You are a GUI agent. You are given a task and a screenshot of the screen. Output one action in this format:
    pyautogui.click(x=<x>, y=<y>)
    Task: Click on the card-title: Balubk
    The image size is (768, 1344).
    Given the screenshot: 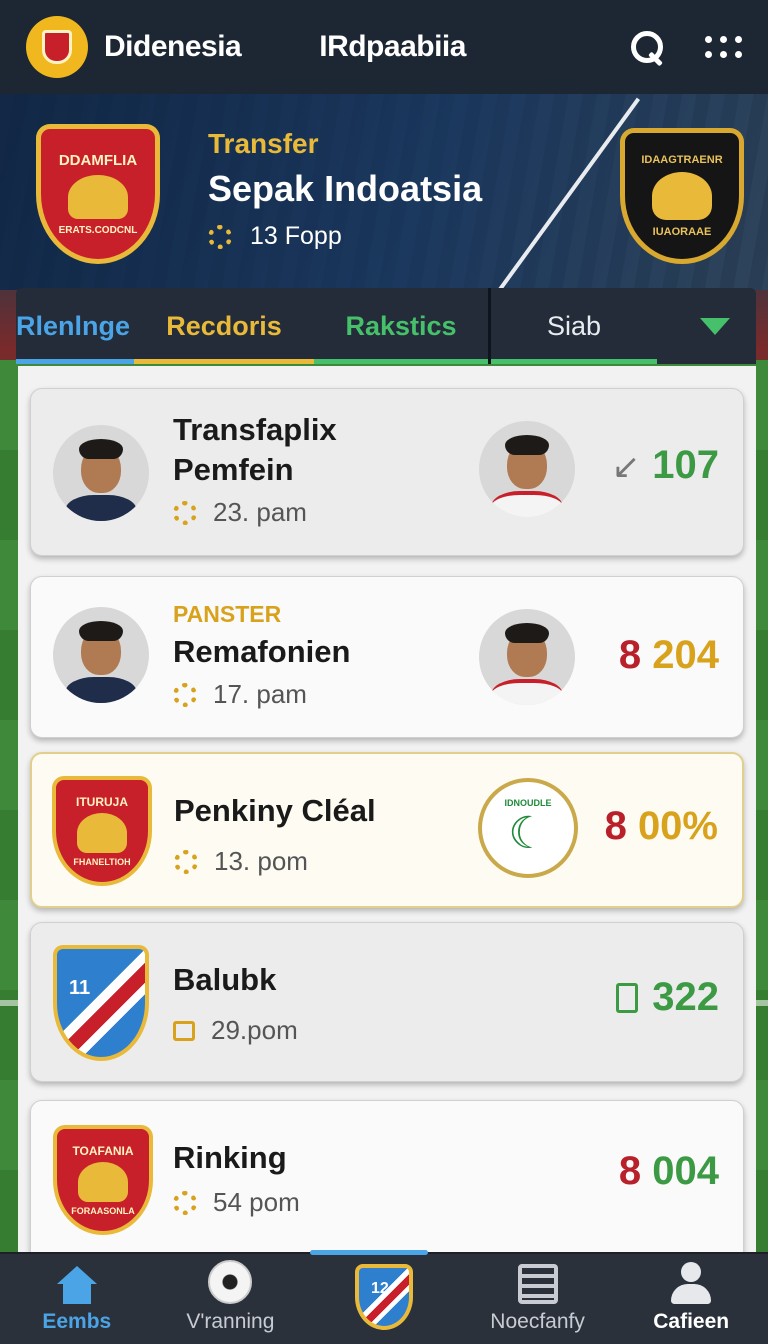 What is the action you would take?
    pyautogui.click(x=225, y=979)
    